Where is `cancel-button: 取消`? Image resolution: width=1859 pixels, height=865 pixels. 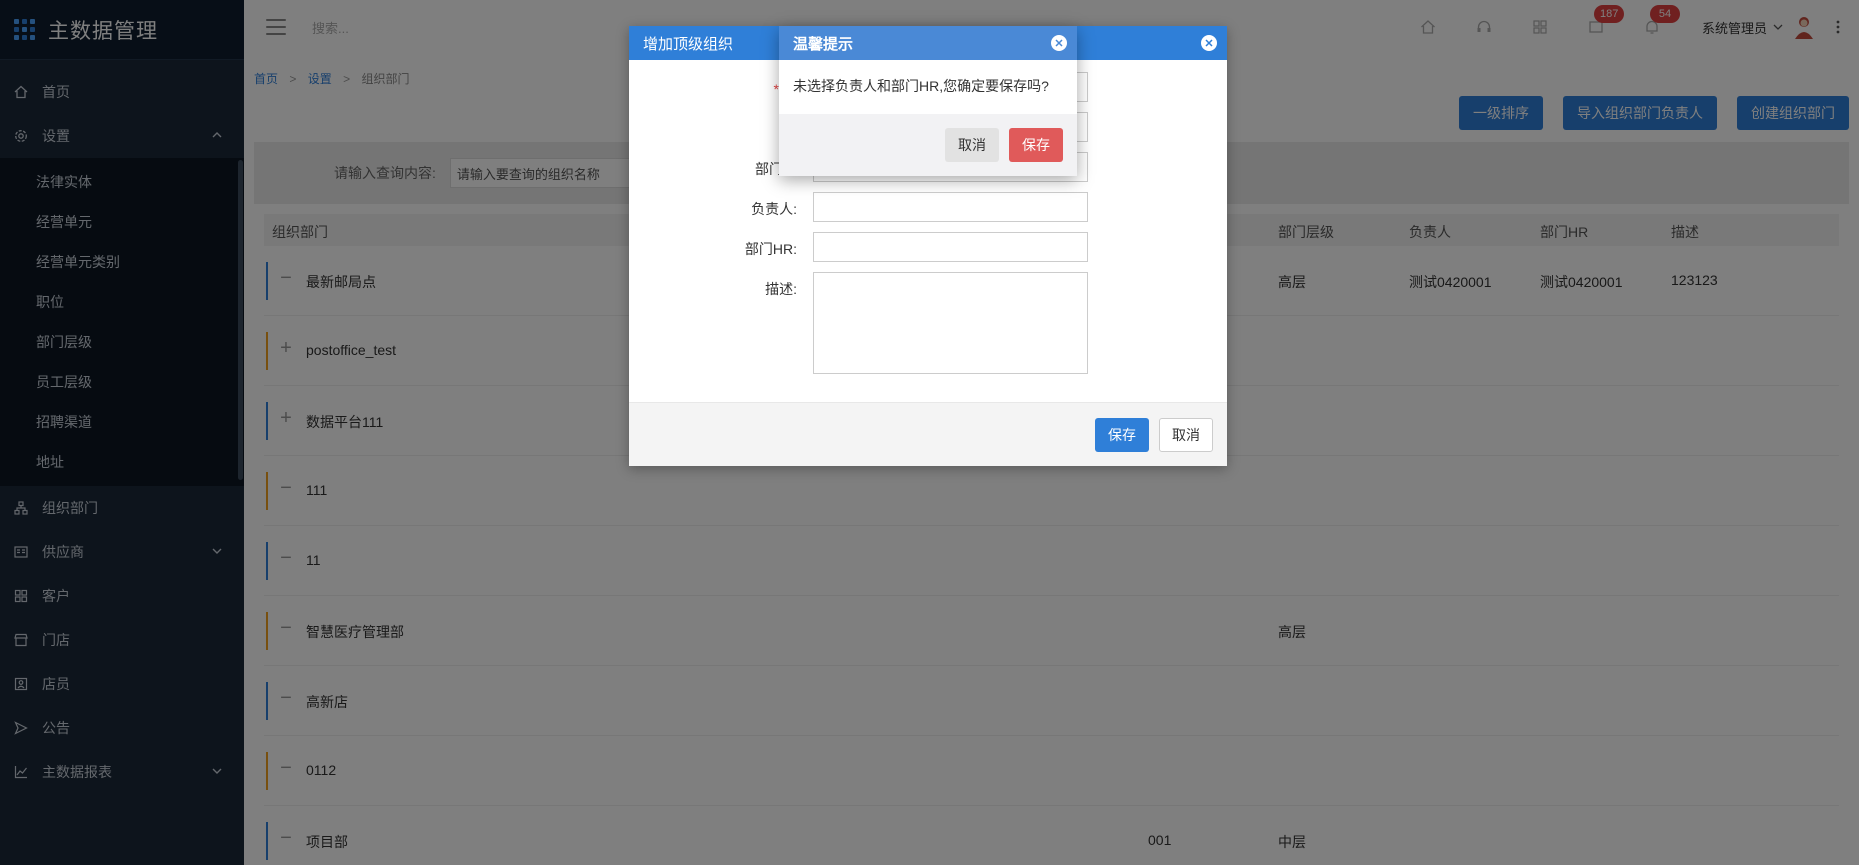 cancel-button: 取消 is located at coordinates (1186, 435).